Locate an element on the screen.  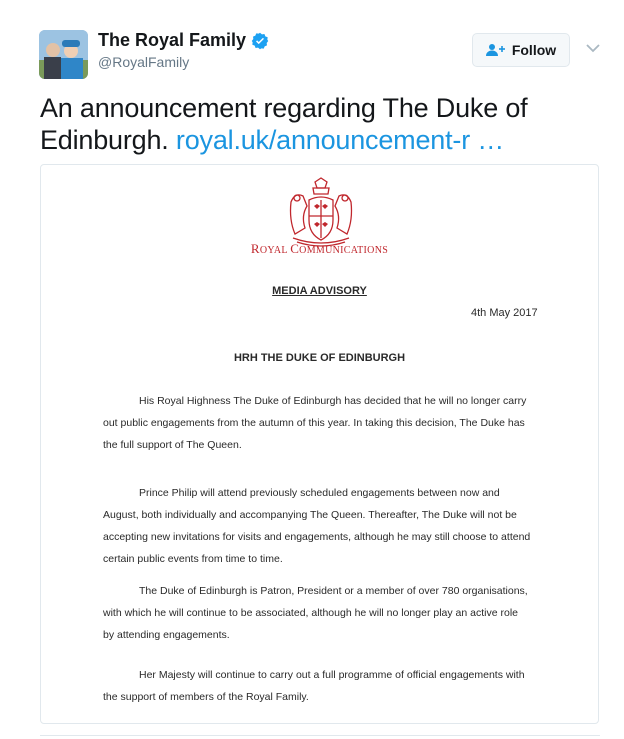
add-user-icon is located at coordinates (495, 50).